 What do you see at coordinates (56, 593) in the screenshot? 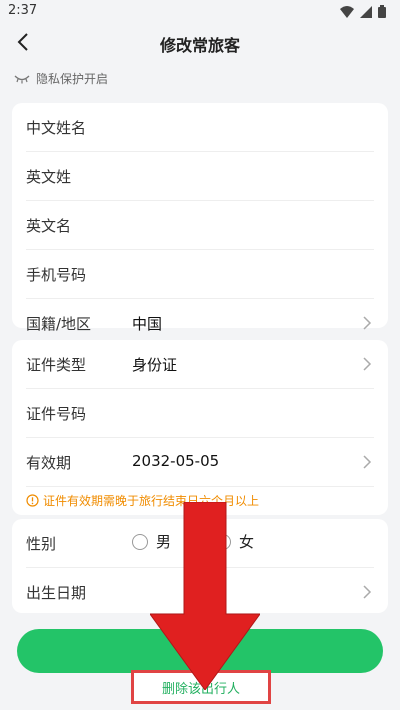
I see `field-label: 出生日期` at bounding box center [56, 593].